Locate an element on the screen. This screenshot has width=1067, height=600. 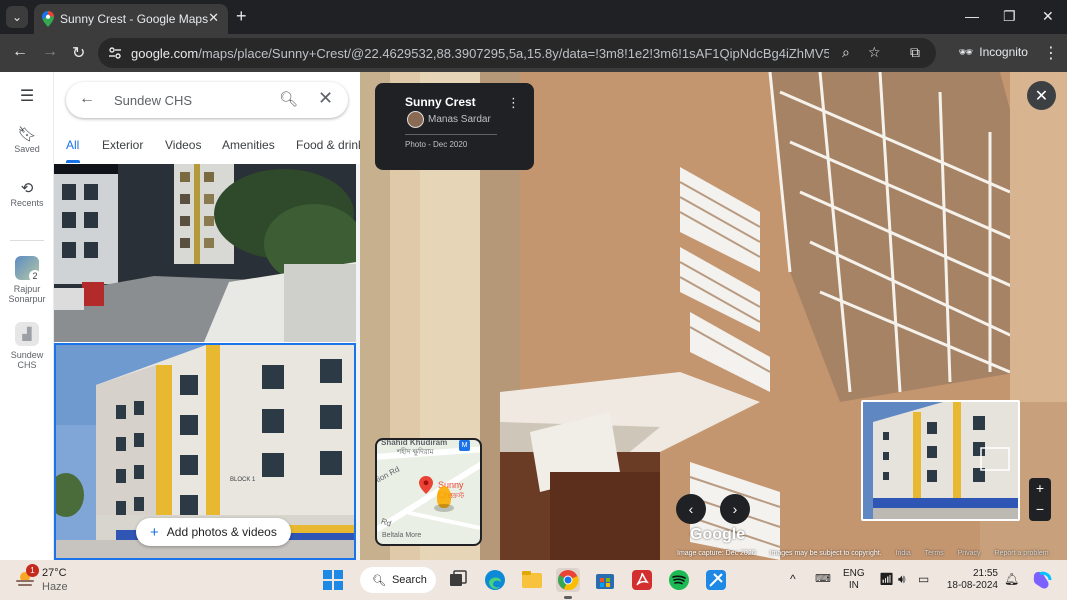
menu-hamburger-icon: ☰ is located at coordinates (27, 97).